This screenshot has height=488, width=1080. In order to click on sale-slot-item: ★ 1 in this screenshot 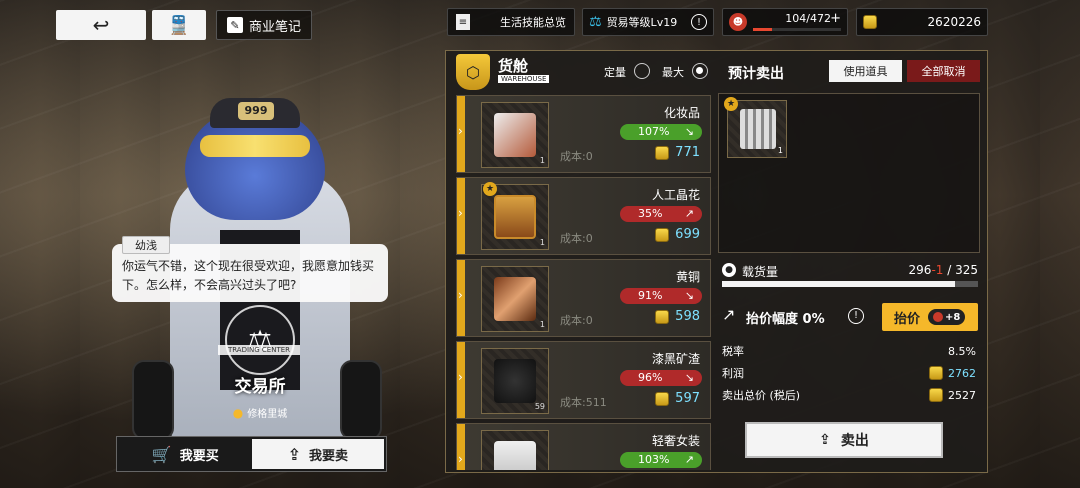, I will do `click(755, 127)`.